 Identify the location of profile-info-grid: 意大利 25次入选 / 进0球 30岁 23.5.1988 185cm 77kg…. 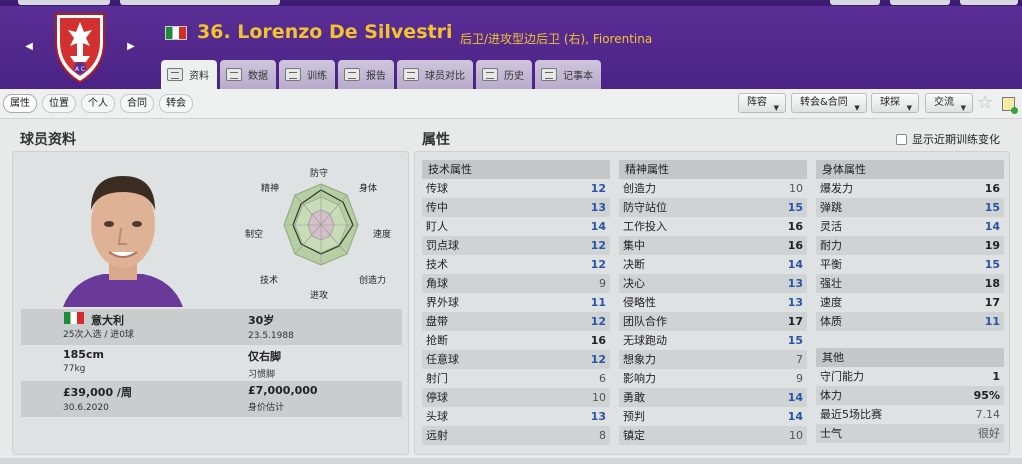
(211, 363).